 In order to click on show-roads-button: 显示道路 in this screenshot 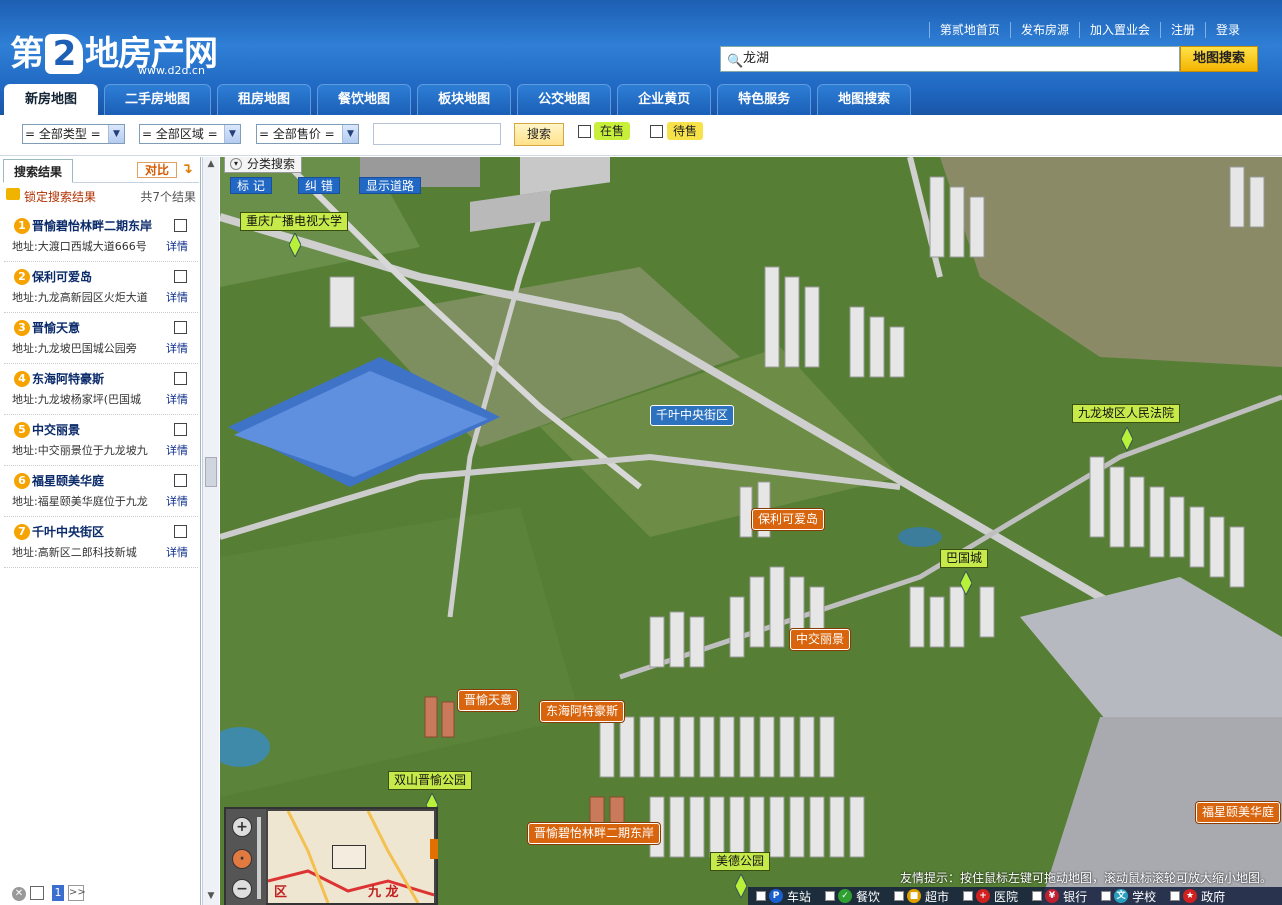, I will do `click(390, 185)`.